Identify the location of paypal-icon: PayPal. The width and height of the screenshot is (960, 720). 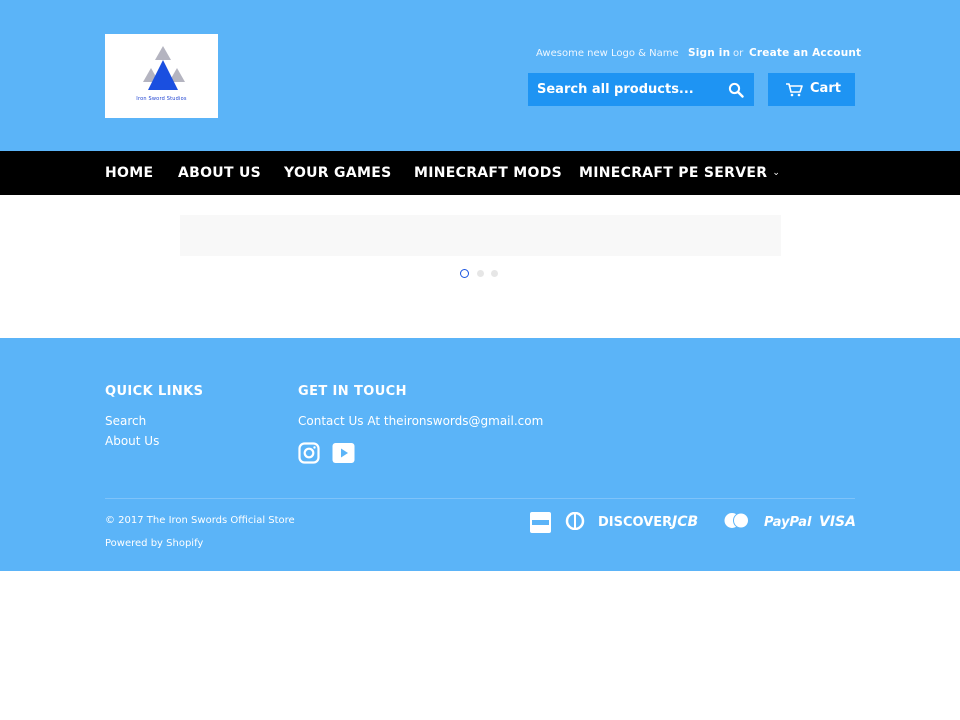
(788, 522).